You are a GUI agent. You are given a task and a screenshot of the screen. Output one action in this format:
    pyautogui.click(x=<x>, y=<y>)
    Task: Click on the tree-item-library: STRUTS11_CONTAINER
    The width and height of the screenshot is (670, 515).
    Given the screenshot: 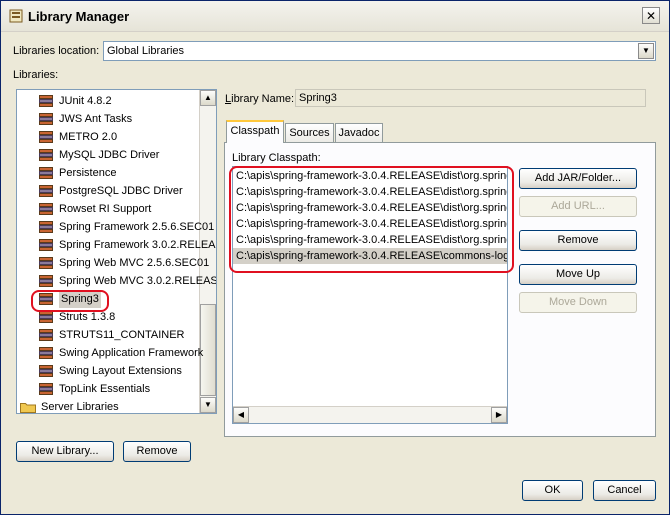 What is the action you would take?
    pyautogui.click(x=109, y=335)
    